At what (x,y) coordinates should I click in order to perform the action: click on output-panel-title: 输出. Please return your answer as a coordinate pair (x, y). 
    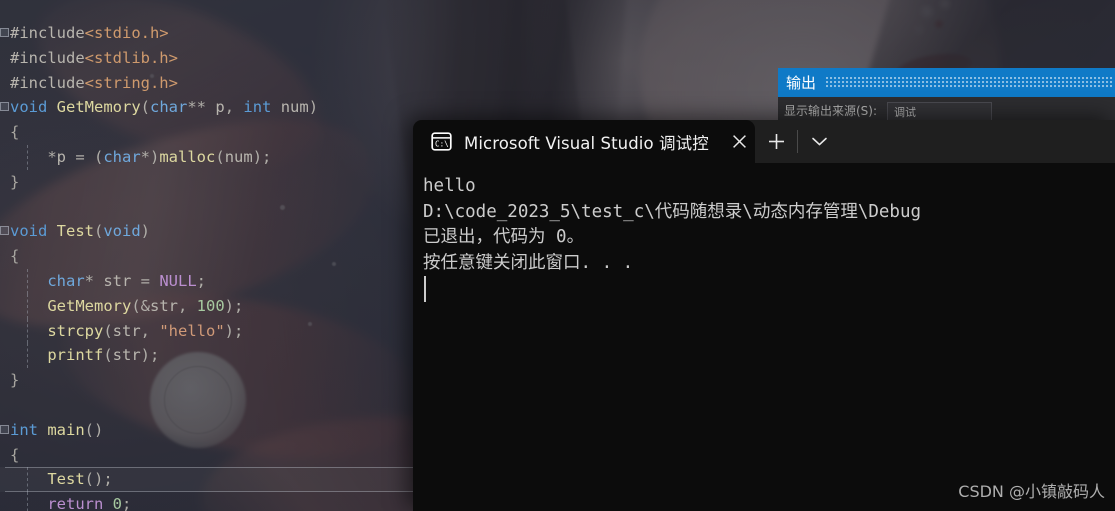
    Looking at the image, I should click on (801, 83).